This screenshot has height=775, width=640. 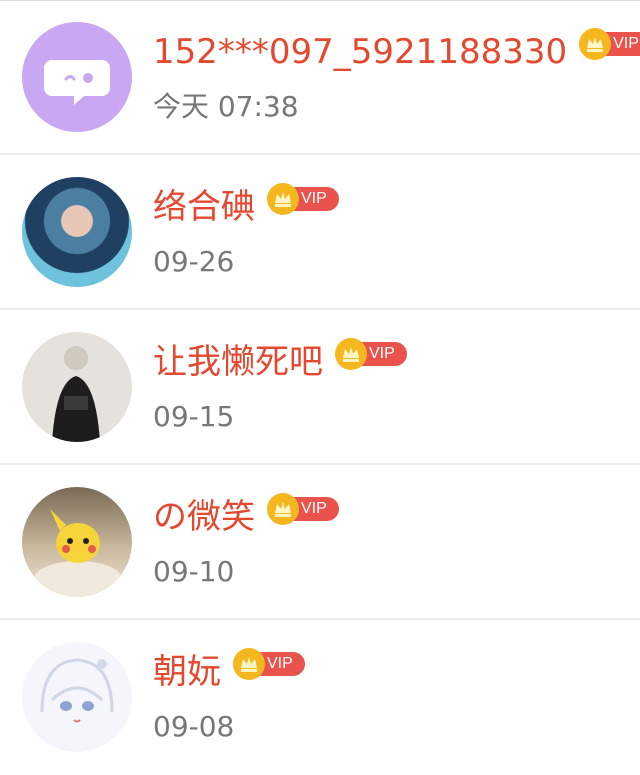 I want to click on last-active-time: 09-10, so click(x=194, y=571).